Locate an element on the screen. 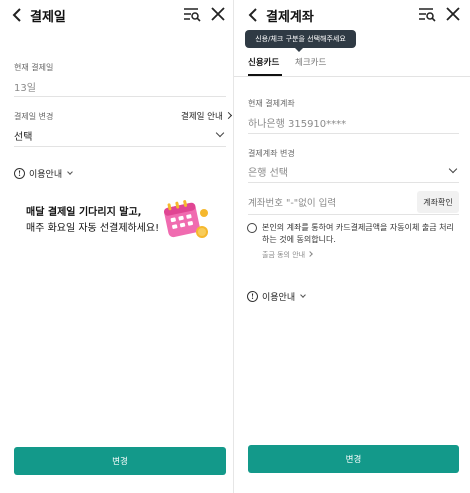 Image resolution: width=470 pixels, height=493 pixels. account-number-input: 계좌번호 "-"없이 입력 is located at coordinates (331, 202).